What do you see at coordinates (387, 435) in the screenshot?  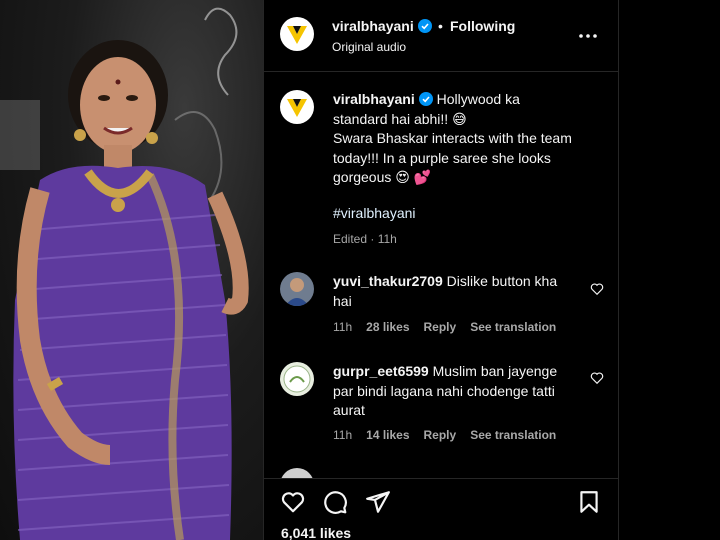 I see `comment-likes: 14 likes` at bounding box center [387, 435].